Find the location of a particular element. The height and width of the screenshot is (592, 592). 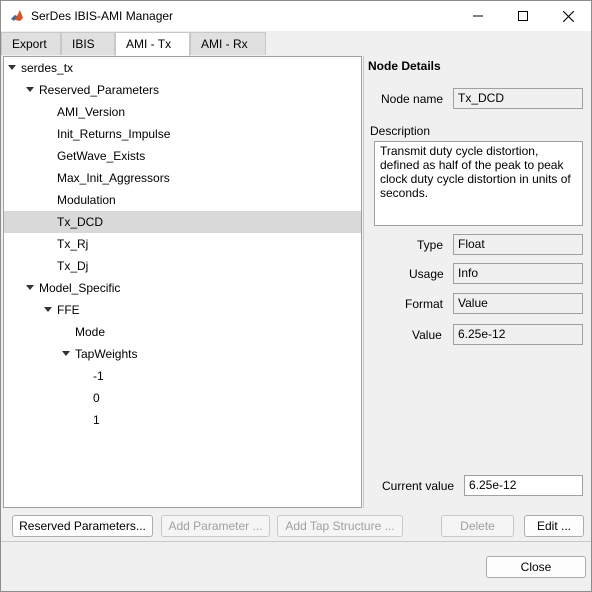

delete-button: Delete is located at coordinates (477, 526).